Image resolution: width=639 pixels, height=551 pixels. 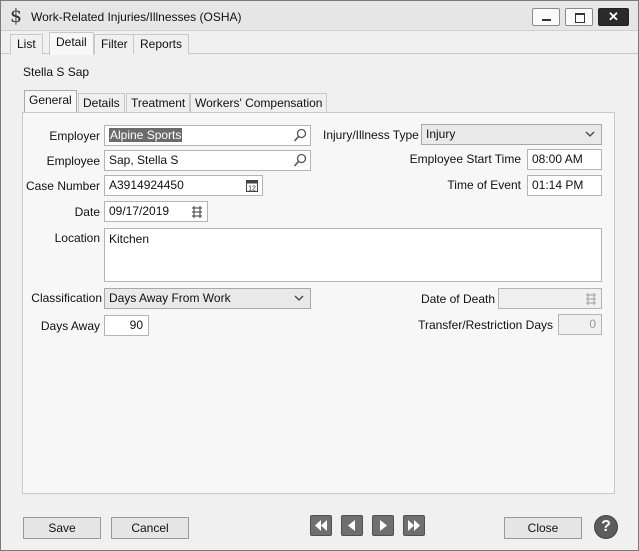 I want to click on classification-select: Days Away From Work, so click(x=207, y=298).